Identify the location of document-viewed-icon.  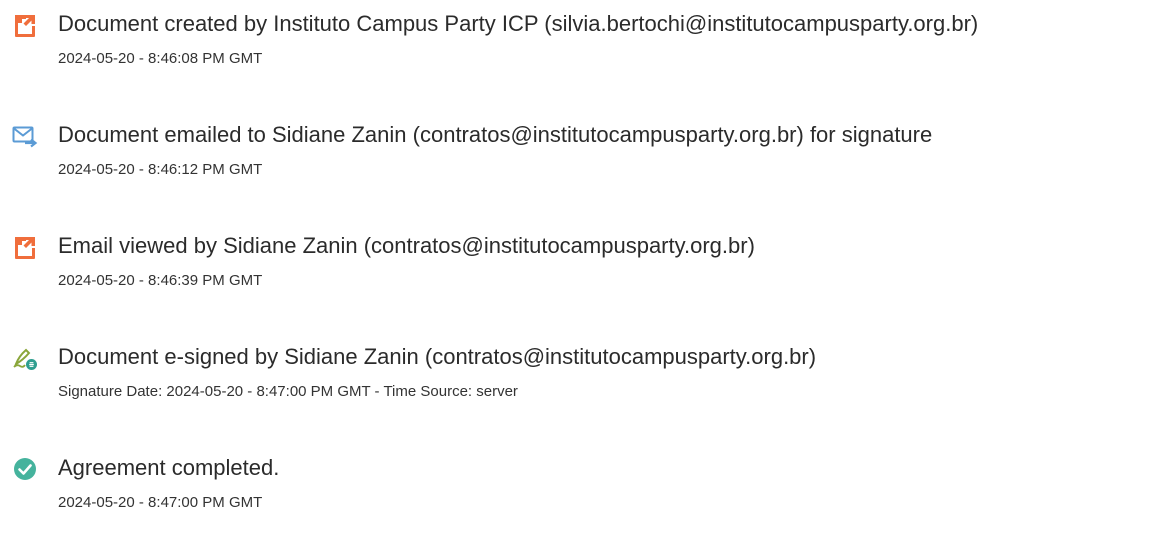
(25, 247).